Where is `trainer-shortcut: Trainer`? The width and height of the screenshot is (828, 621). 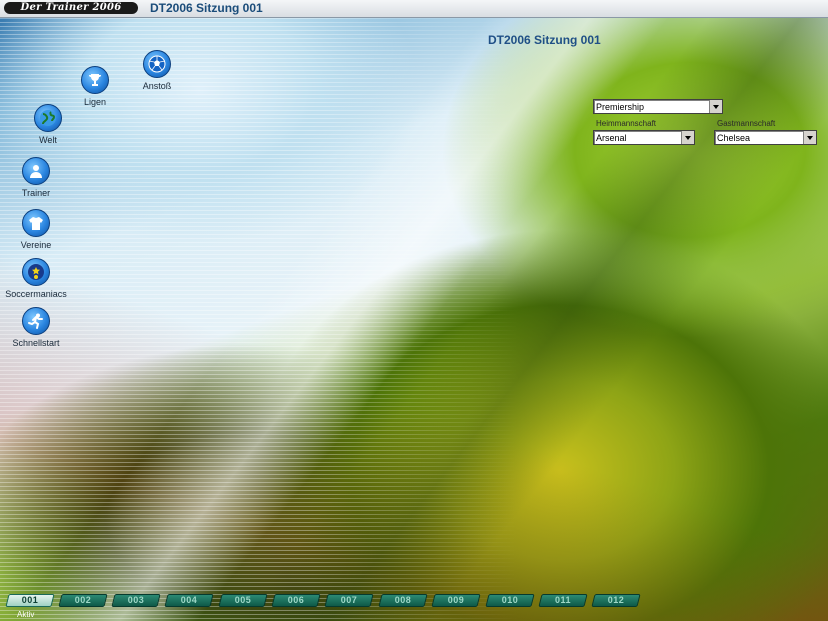 trainer-shortcut: Trainer is located at coordinates (40, 177).